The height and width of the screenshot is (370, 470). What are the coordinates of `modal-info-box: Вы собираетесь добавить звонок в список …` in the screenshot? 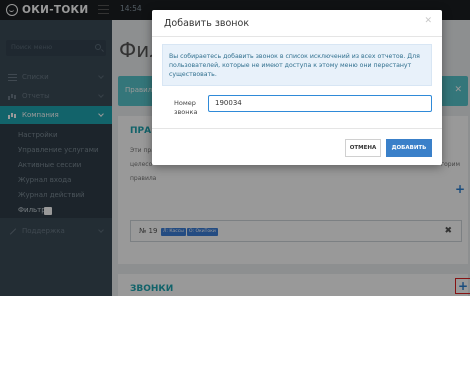 It's located at (297, 65).